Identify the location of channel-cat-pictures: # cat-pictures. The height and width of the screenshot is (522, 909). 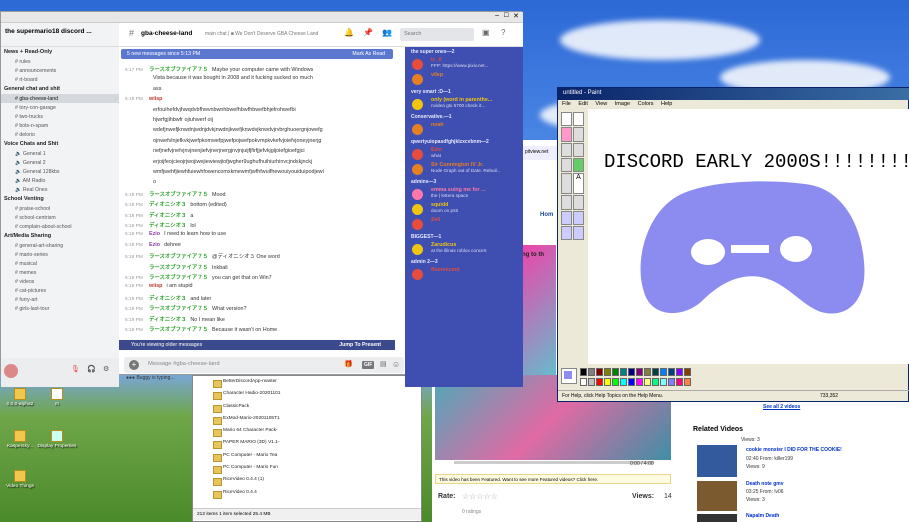
(60, 290).